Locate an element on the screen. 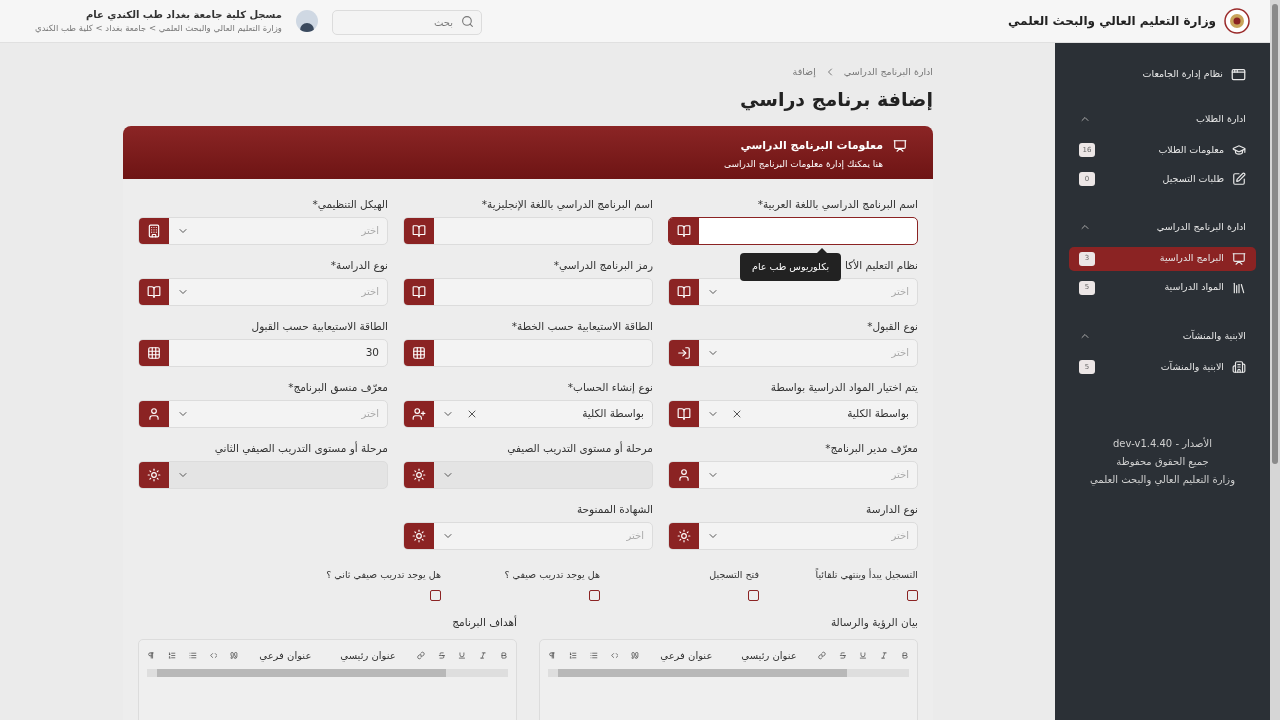  field-label: الهيكل التنظيمي* is located at coordinates (350, 203).